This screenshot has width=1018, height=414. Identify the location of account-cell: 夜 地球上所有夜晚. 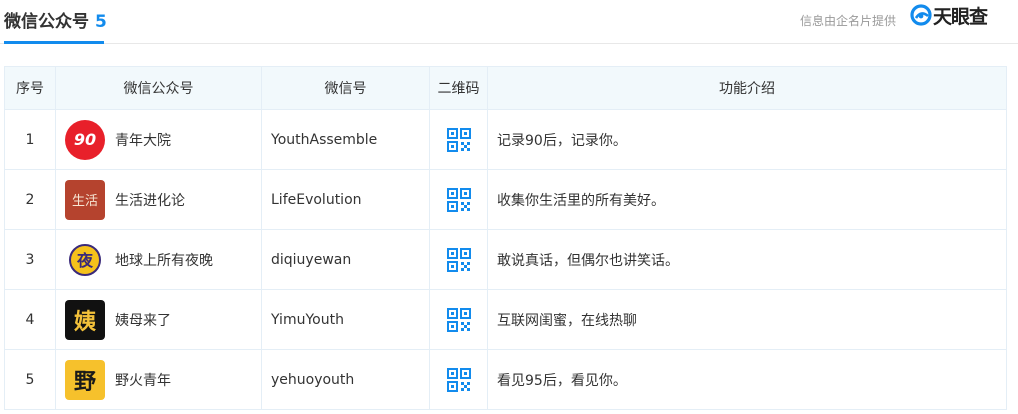
(158, 259).